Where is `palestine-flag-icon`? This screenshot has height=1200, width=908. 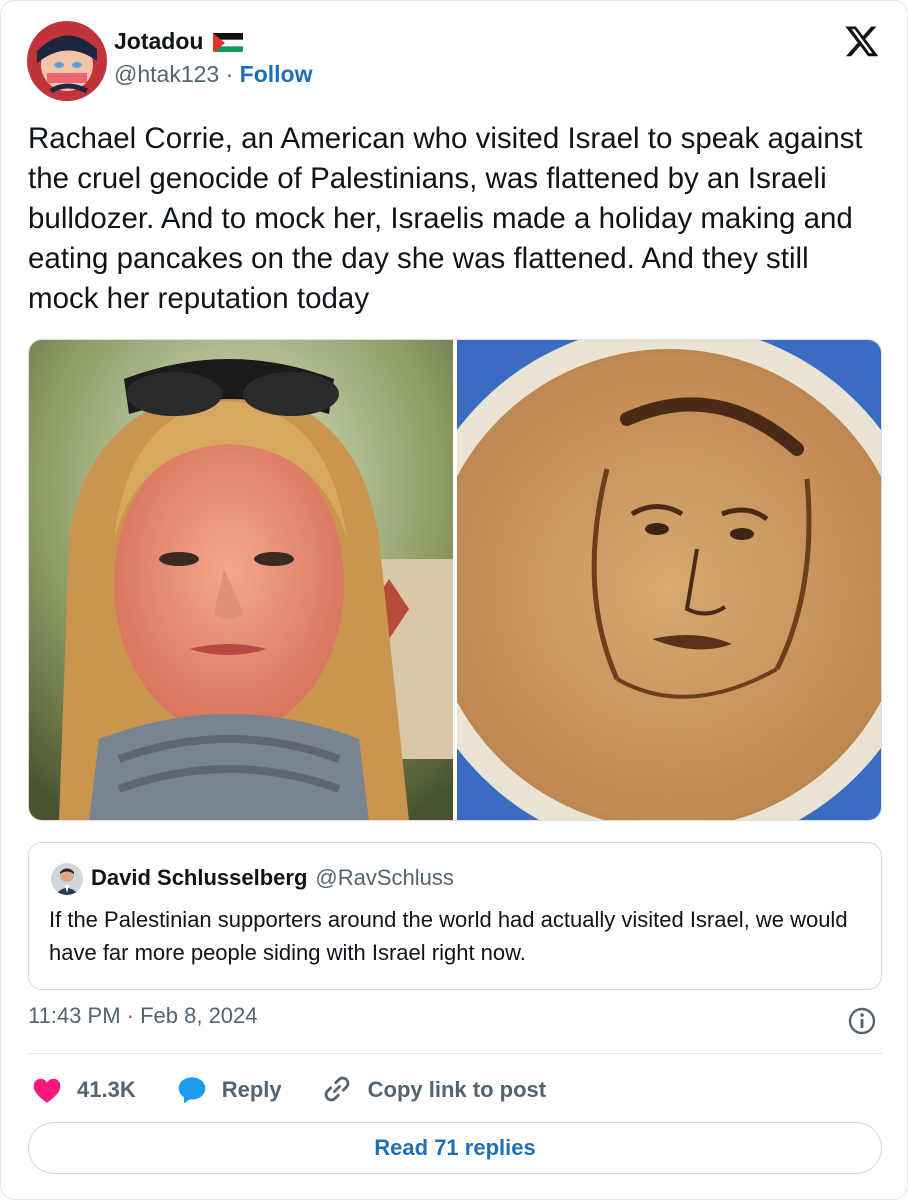
palestine-flag-icon is located at coordinates (228, 42).